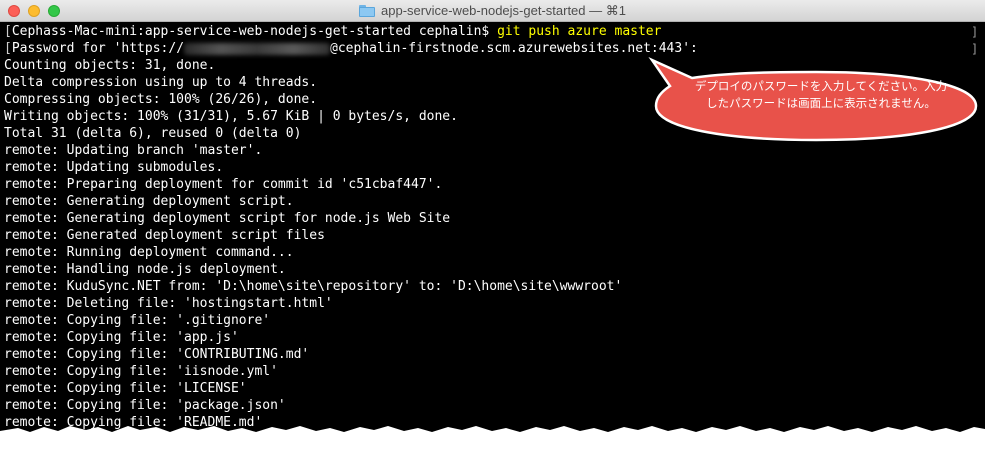  I want to click on terminal-line: remote: Copying file: '.gitignore', so click(137, 320).